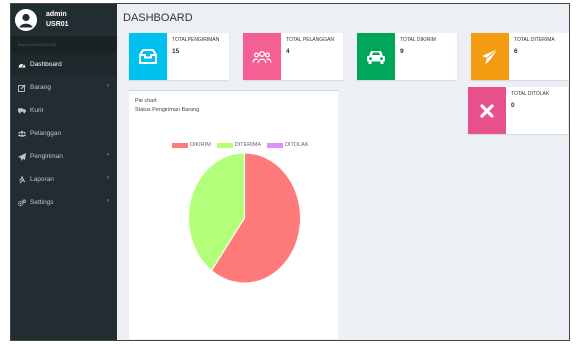  What do you see at coordinates (224, 145) in the screenshot?
I see `legend-swatch-diterima` at bounding box center [224, 145].